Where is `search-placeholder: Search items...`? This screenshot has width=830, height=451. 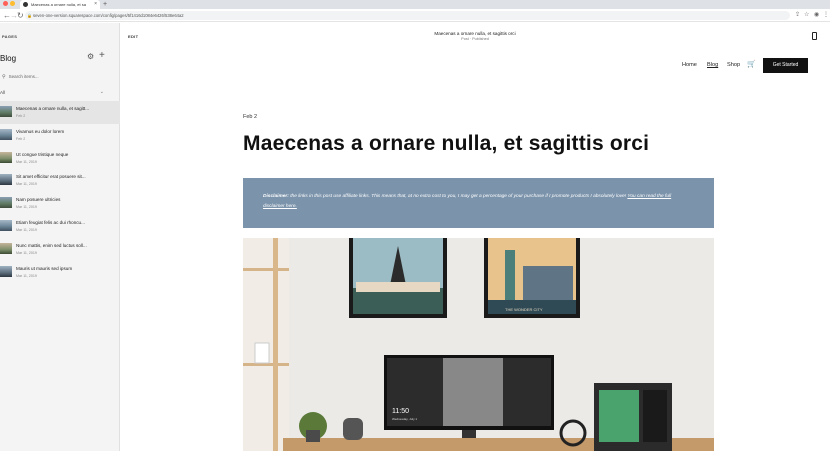
search-placeholder: Search items... is located at coordinates (23, 76).